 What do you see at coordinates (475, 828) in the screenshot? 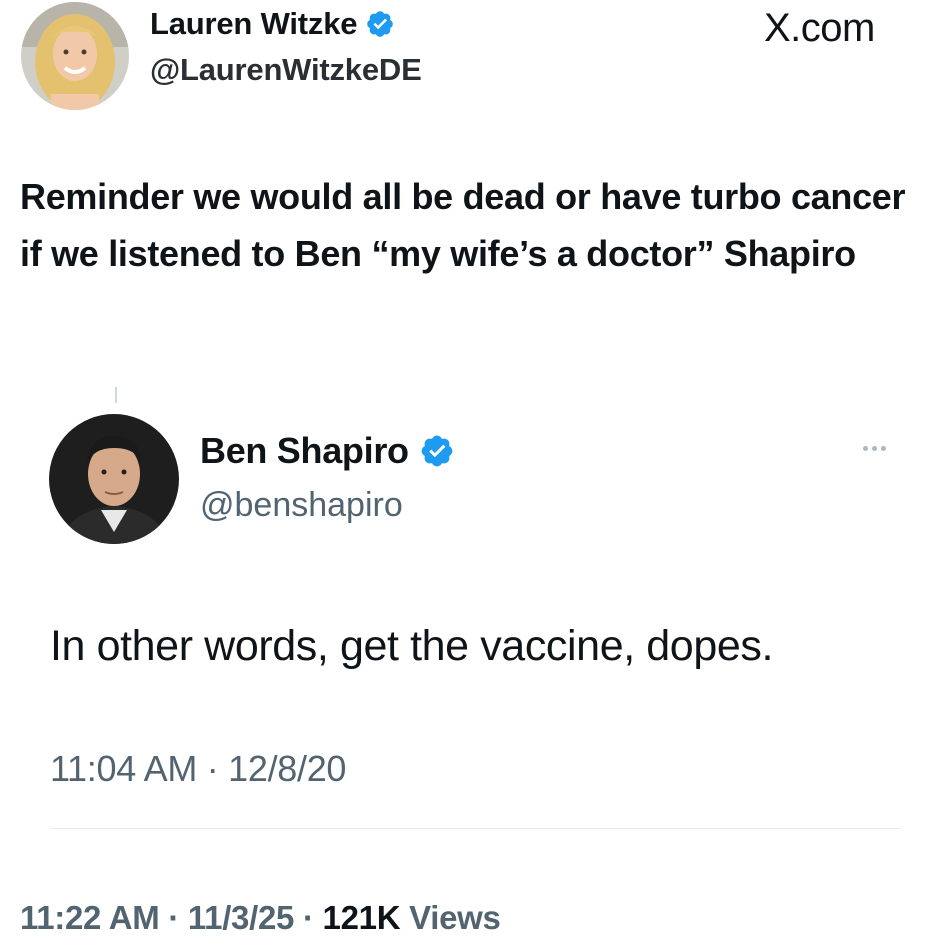
I see `quoted-divider` at bounding box center [475, 828].